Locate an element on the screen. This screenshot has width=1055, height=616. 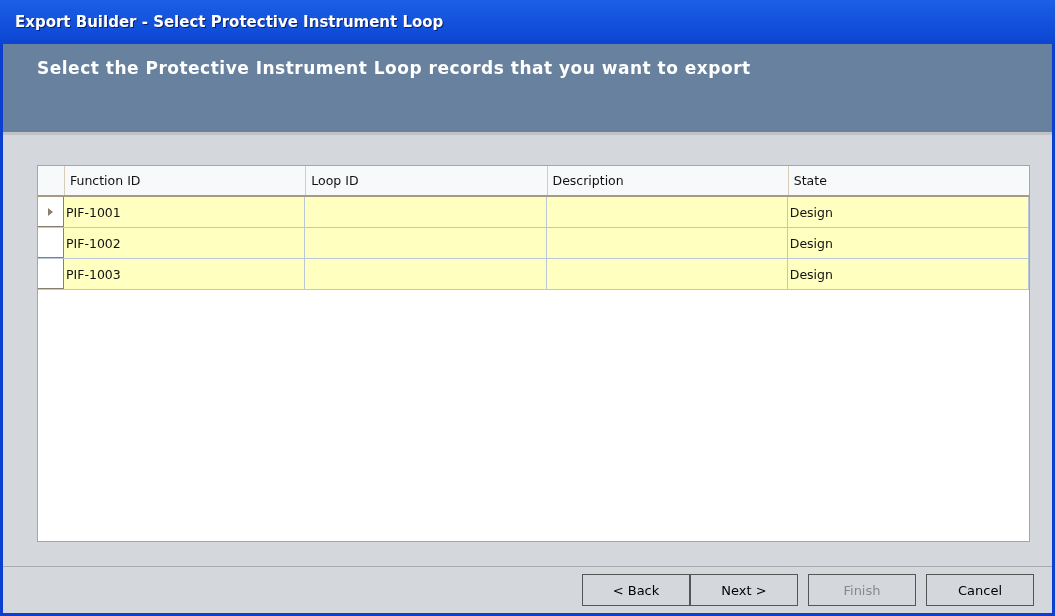
instruction-text: Select the Protective Instrument Loop records that you want to export is located at coordinates (394, 68).